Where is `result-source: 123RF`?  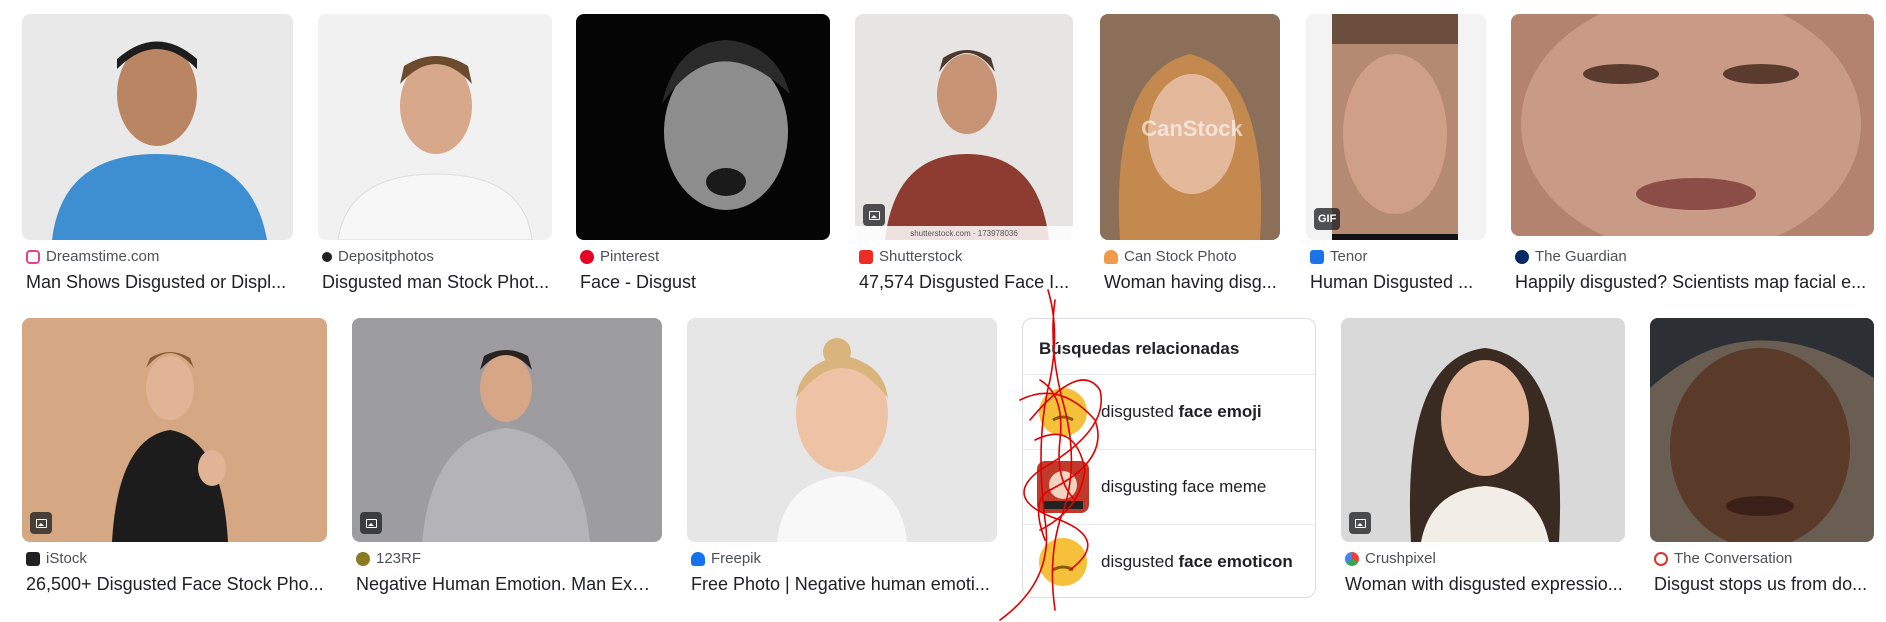 result-source: 123RF is located at coordinates (388, 558).